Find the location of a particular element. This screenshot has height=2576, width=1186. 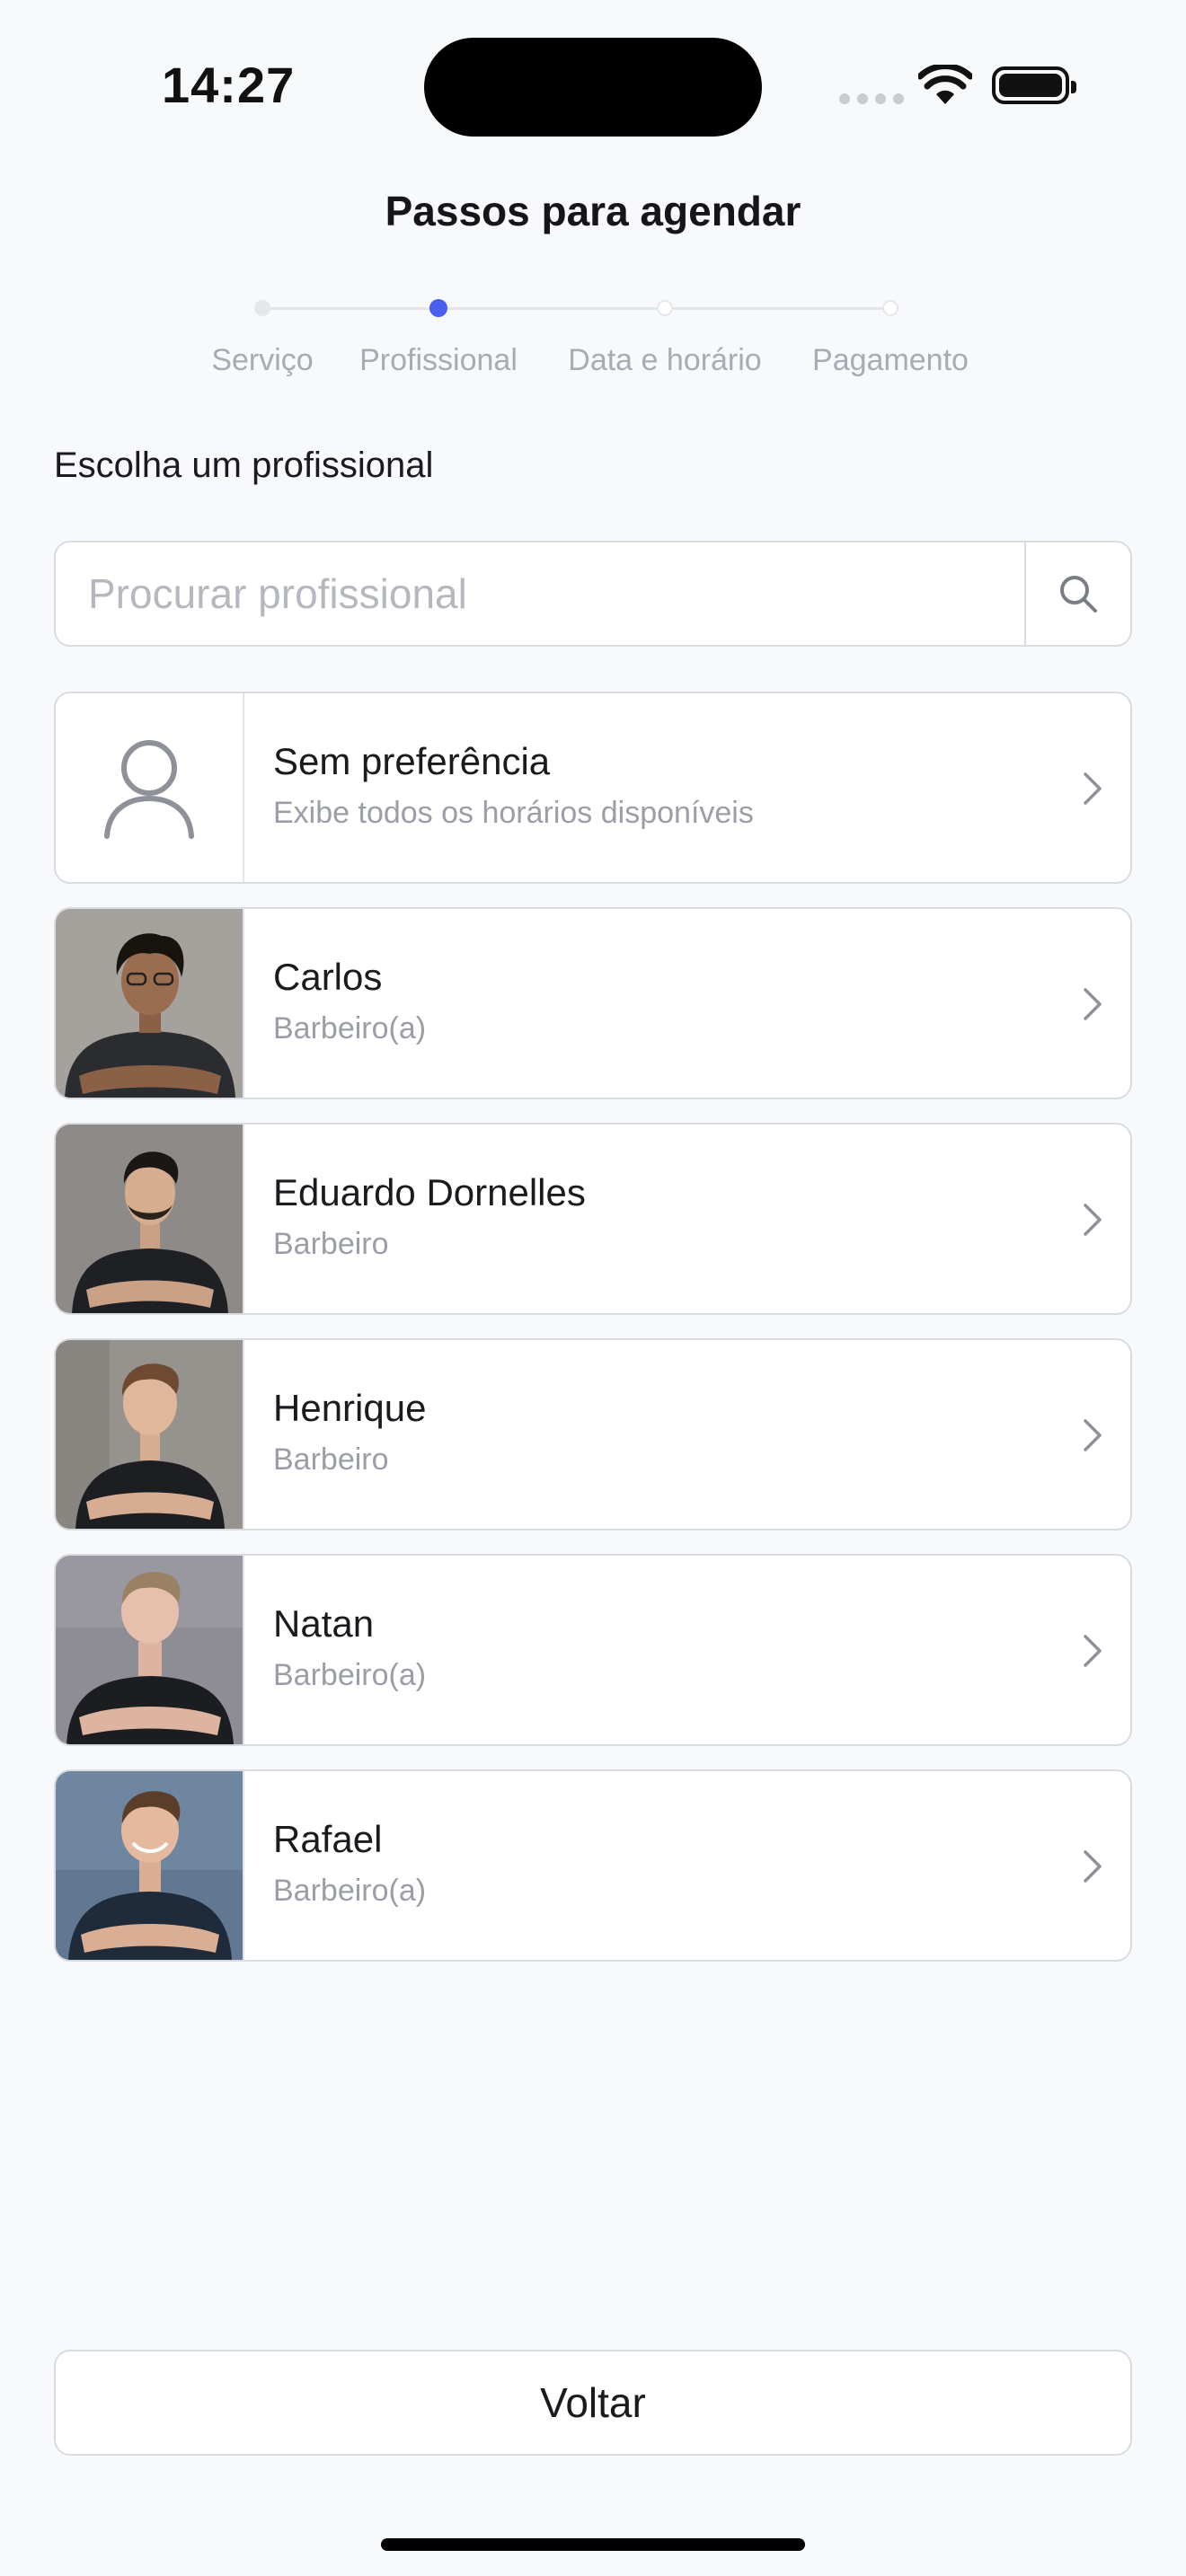

professional-name: Rafael is located at coordinates (328, 1839).